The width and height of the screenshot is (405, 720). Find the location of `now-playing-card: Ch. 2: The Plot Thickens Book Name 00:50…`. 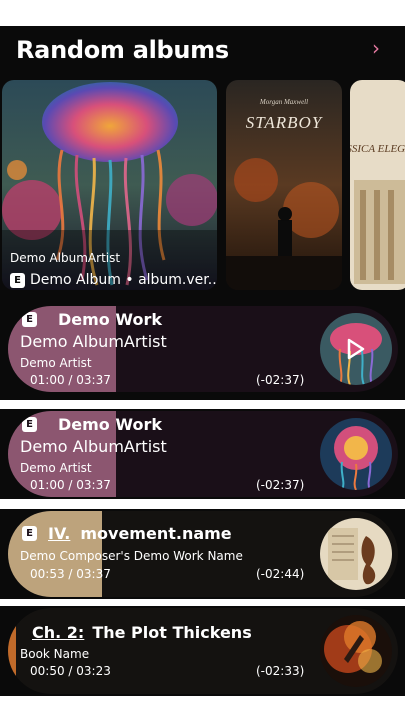

now-playing-card: Ch. 2: The Plot Thickens Book Name 00:50… is located at coordinates (203, 651).